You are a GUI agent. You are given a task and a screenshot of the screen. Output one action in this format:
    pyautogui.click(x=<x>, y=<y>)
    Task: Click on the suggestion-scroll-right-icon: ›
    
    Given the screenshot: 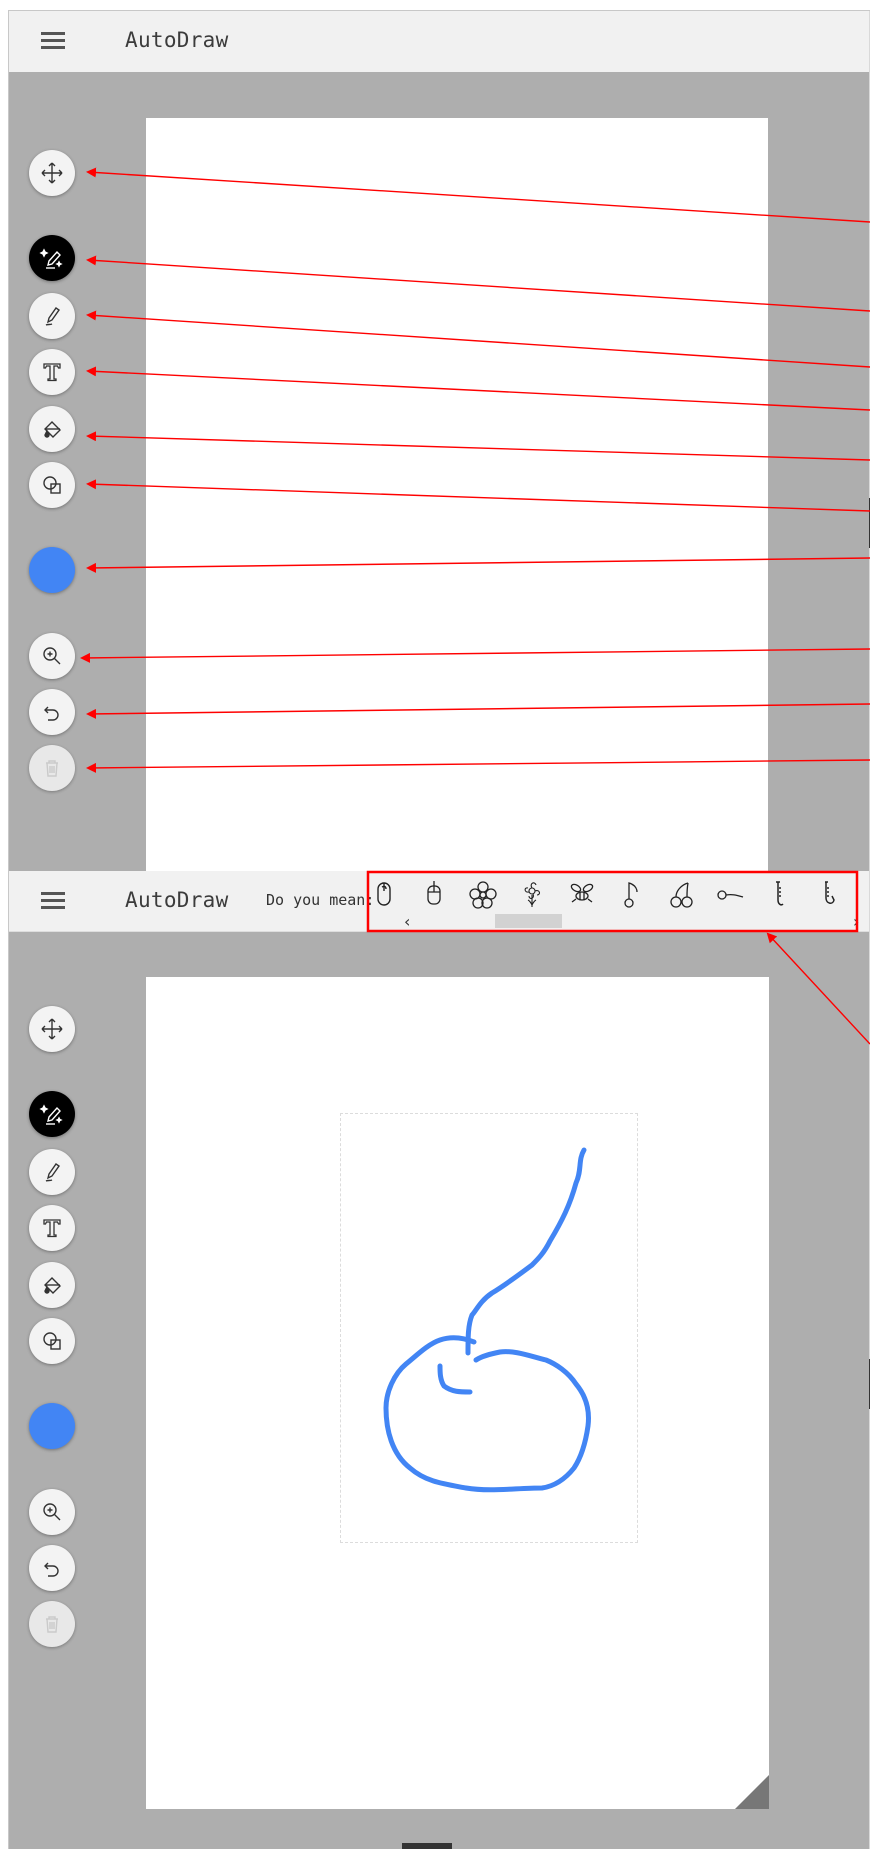 What is the action you would take?
    pyautogui.click(x=856, y=921)
    